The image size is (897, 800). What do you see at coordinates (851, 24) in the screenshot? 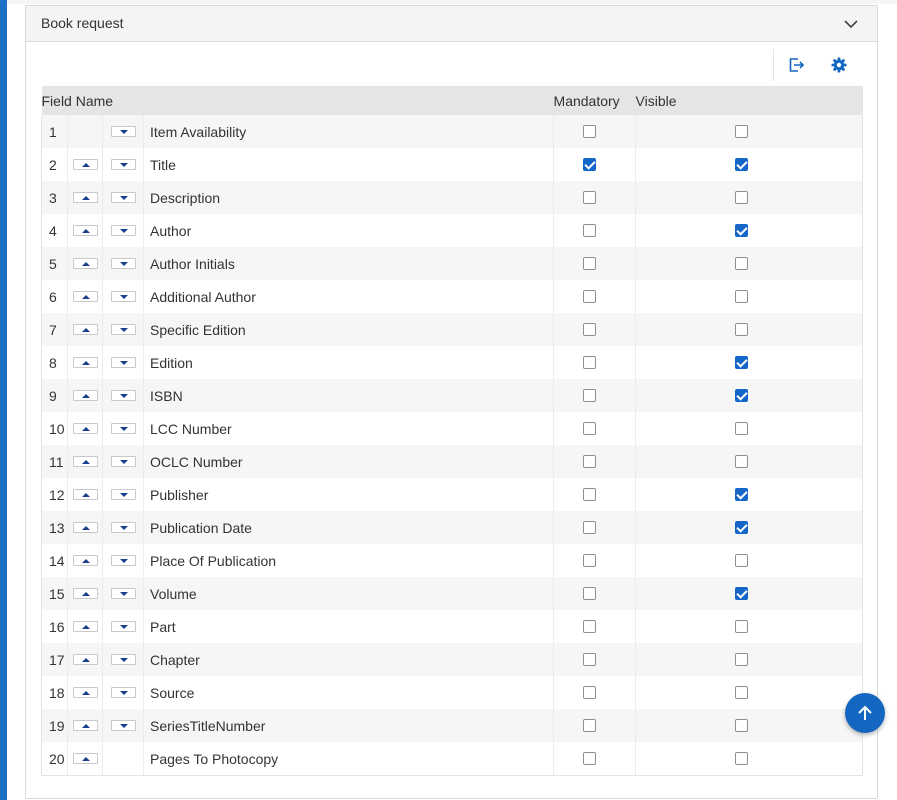
I see `chevron-down-icon` at bounding box center [851, 24].